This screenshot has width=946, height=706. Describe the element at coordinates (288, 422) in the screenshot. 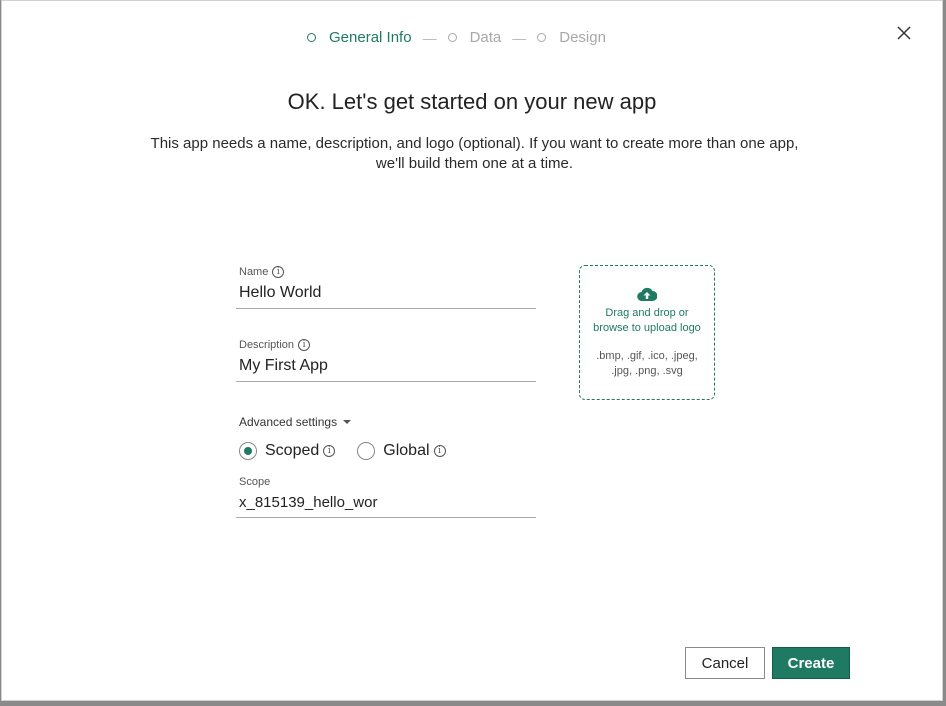

I see `advanced-settings-label: Advanced settings` at that location.